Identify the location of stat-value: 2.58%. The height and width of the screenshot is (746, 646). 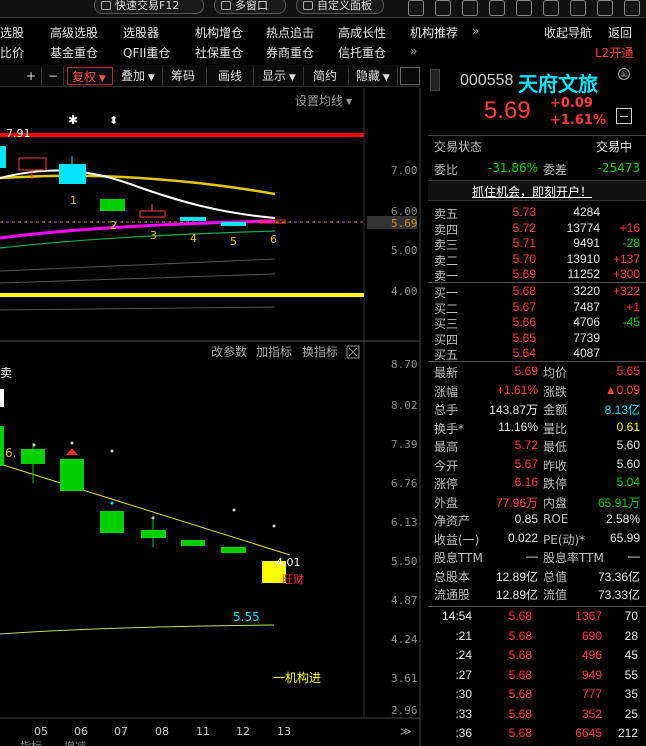
(622, 519).